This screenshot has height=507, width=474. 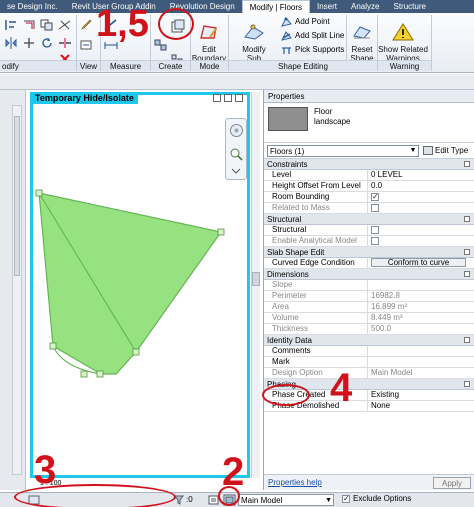 I want to click on group-slab-shape-edit: Slab Shape Edit, so click(x=369, y=252).